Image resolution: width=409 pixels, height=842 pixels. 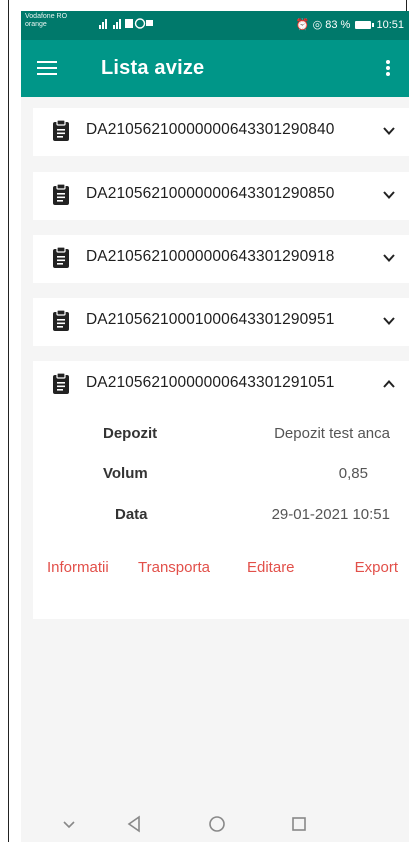 What do you see at coordinates (390, 25) in the screenshot?
I see `clock: 10:51` at bounding box center [390, 25].